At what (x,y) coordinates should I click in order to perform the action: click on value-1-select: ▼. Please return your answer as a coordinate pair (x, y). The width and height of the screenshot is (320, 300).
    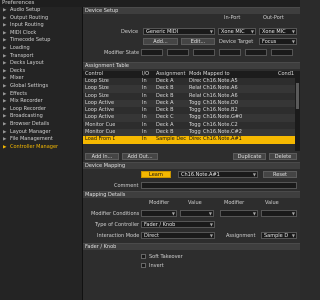
    Looking at the image, I should click on (197, 213).